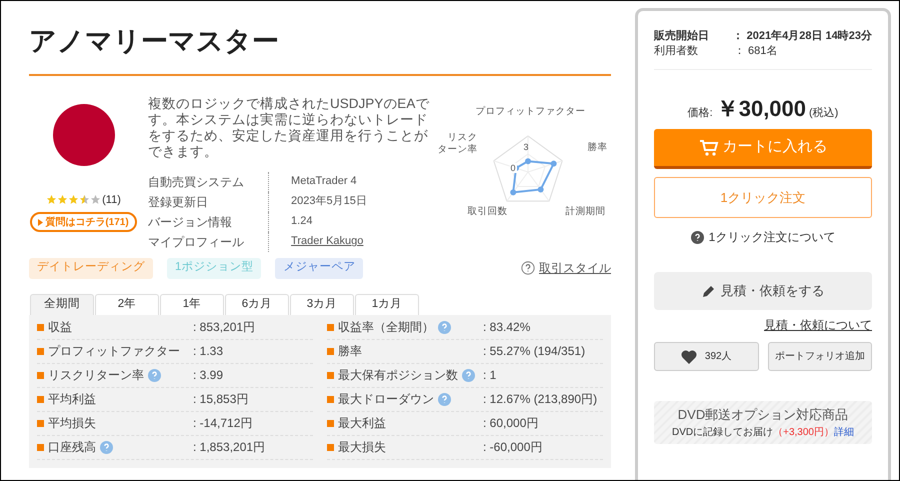  I want to click on triangle-icon, so click(41, 222).